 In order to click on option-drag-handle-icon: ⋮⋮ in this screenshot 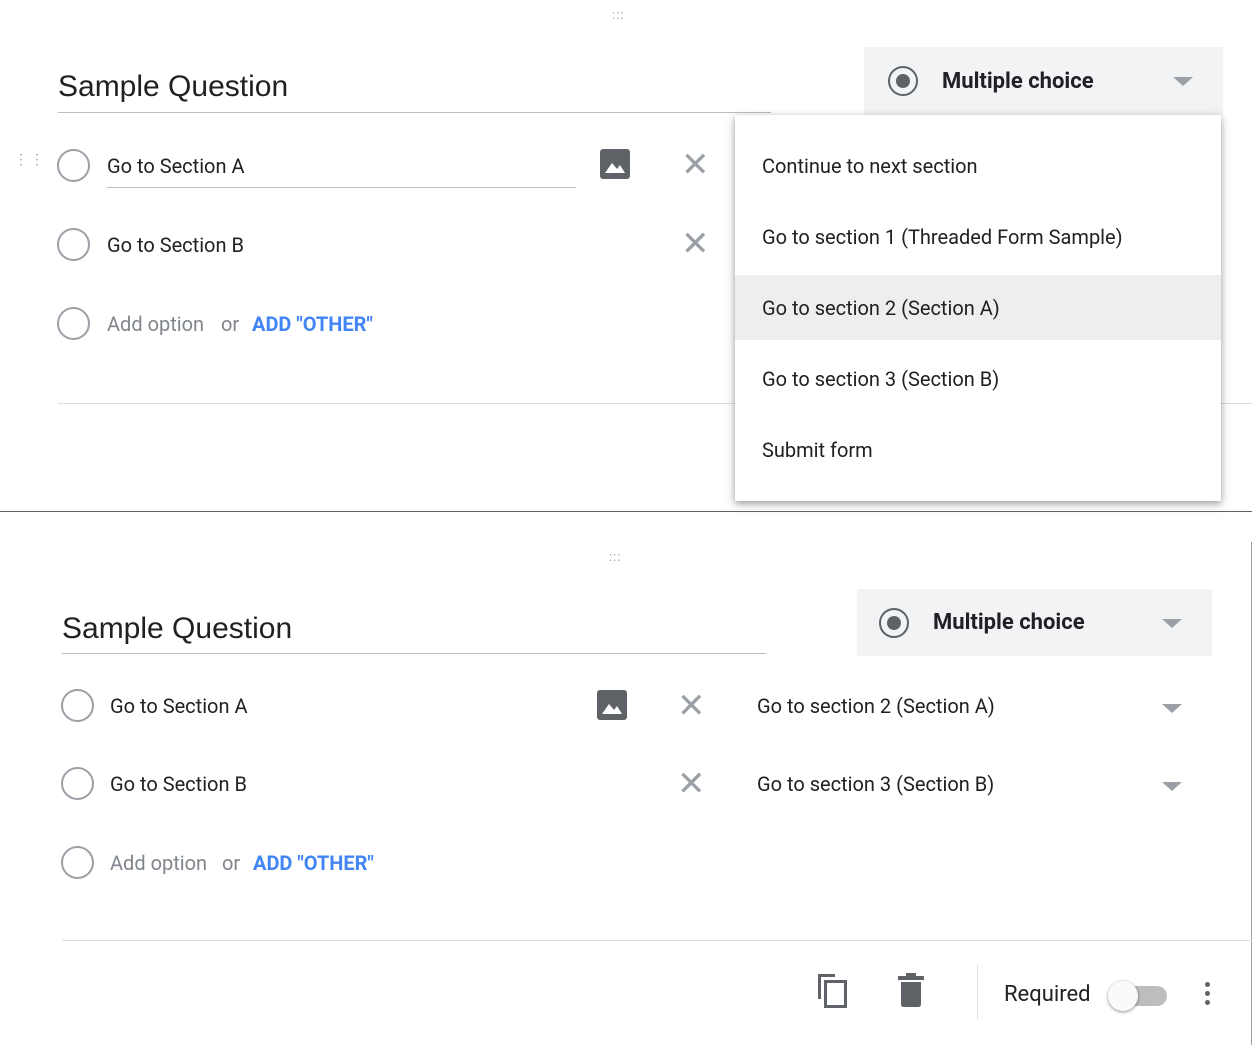, I will do `click(30, 160)`.